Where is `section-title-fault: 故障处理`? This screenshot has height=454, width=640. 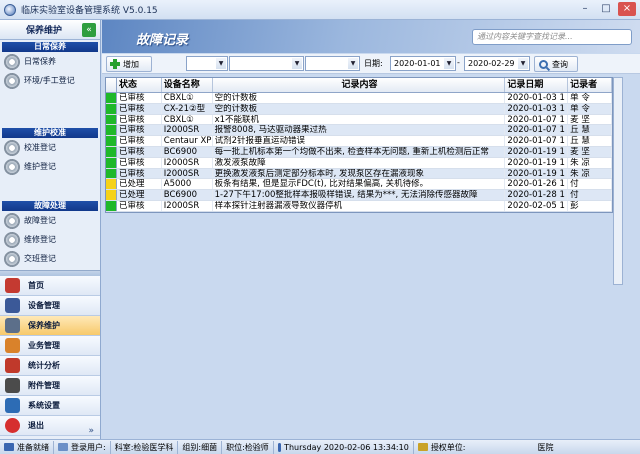 section-title-fault: 故障处理 is located at coordinates (50, 206).